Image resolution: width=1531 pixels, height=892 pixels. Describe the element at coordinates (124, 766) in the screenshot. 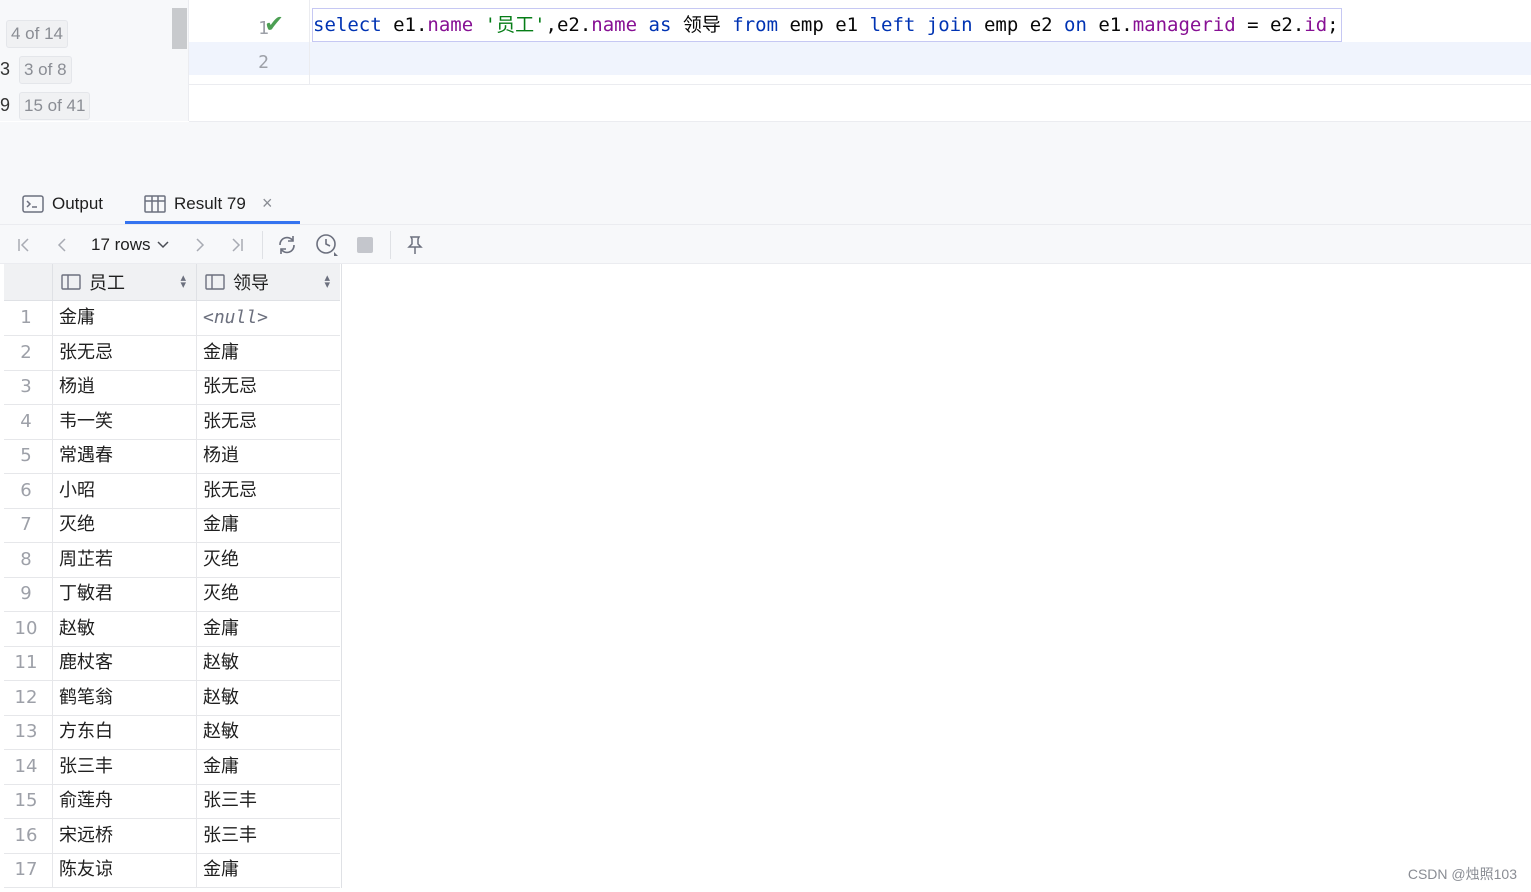

I see `cell-employee: 张三丰` at that location.